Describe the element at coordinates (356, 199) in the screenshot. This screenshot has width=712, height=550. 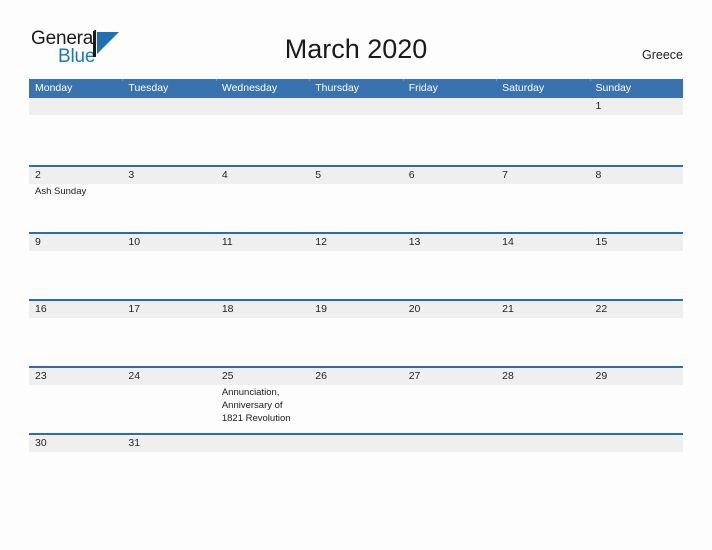
I see `calendar-day-cell: 5` at that location.